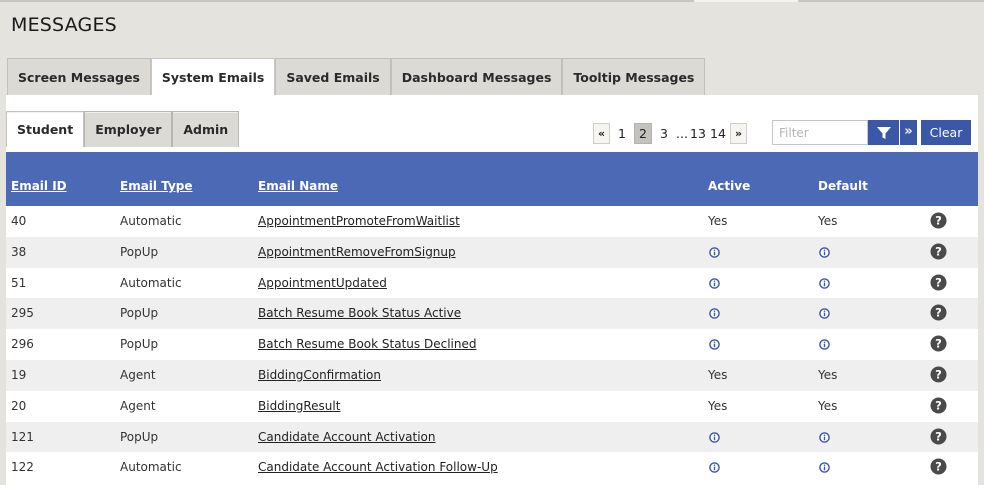 The height and width of the screenshot is (485, 984). What do you see at coordinates (22, 344) in the screenshot?
I see `email-id-cell: 296` at bounding box center [22, 344].